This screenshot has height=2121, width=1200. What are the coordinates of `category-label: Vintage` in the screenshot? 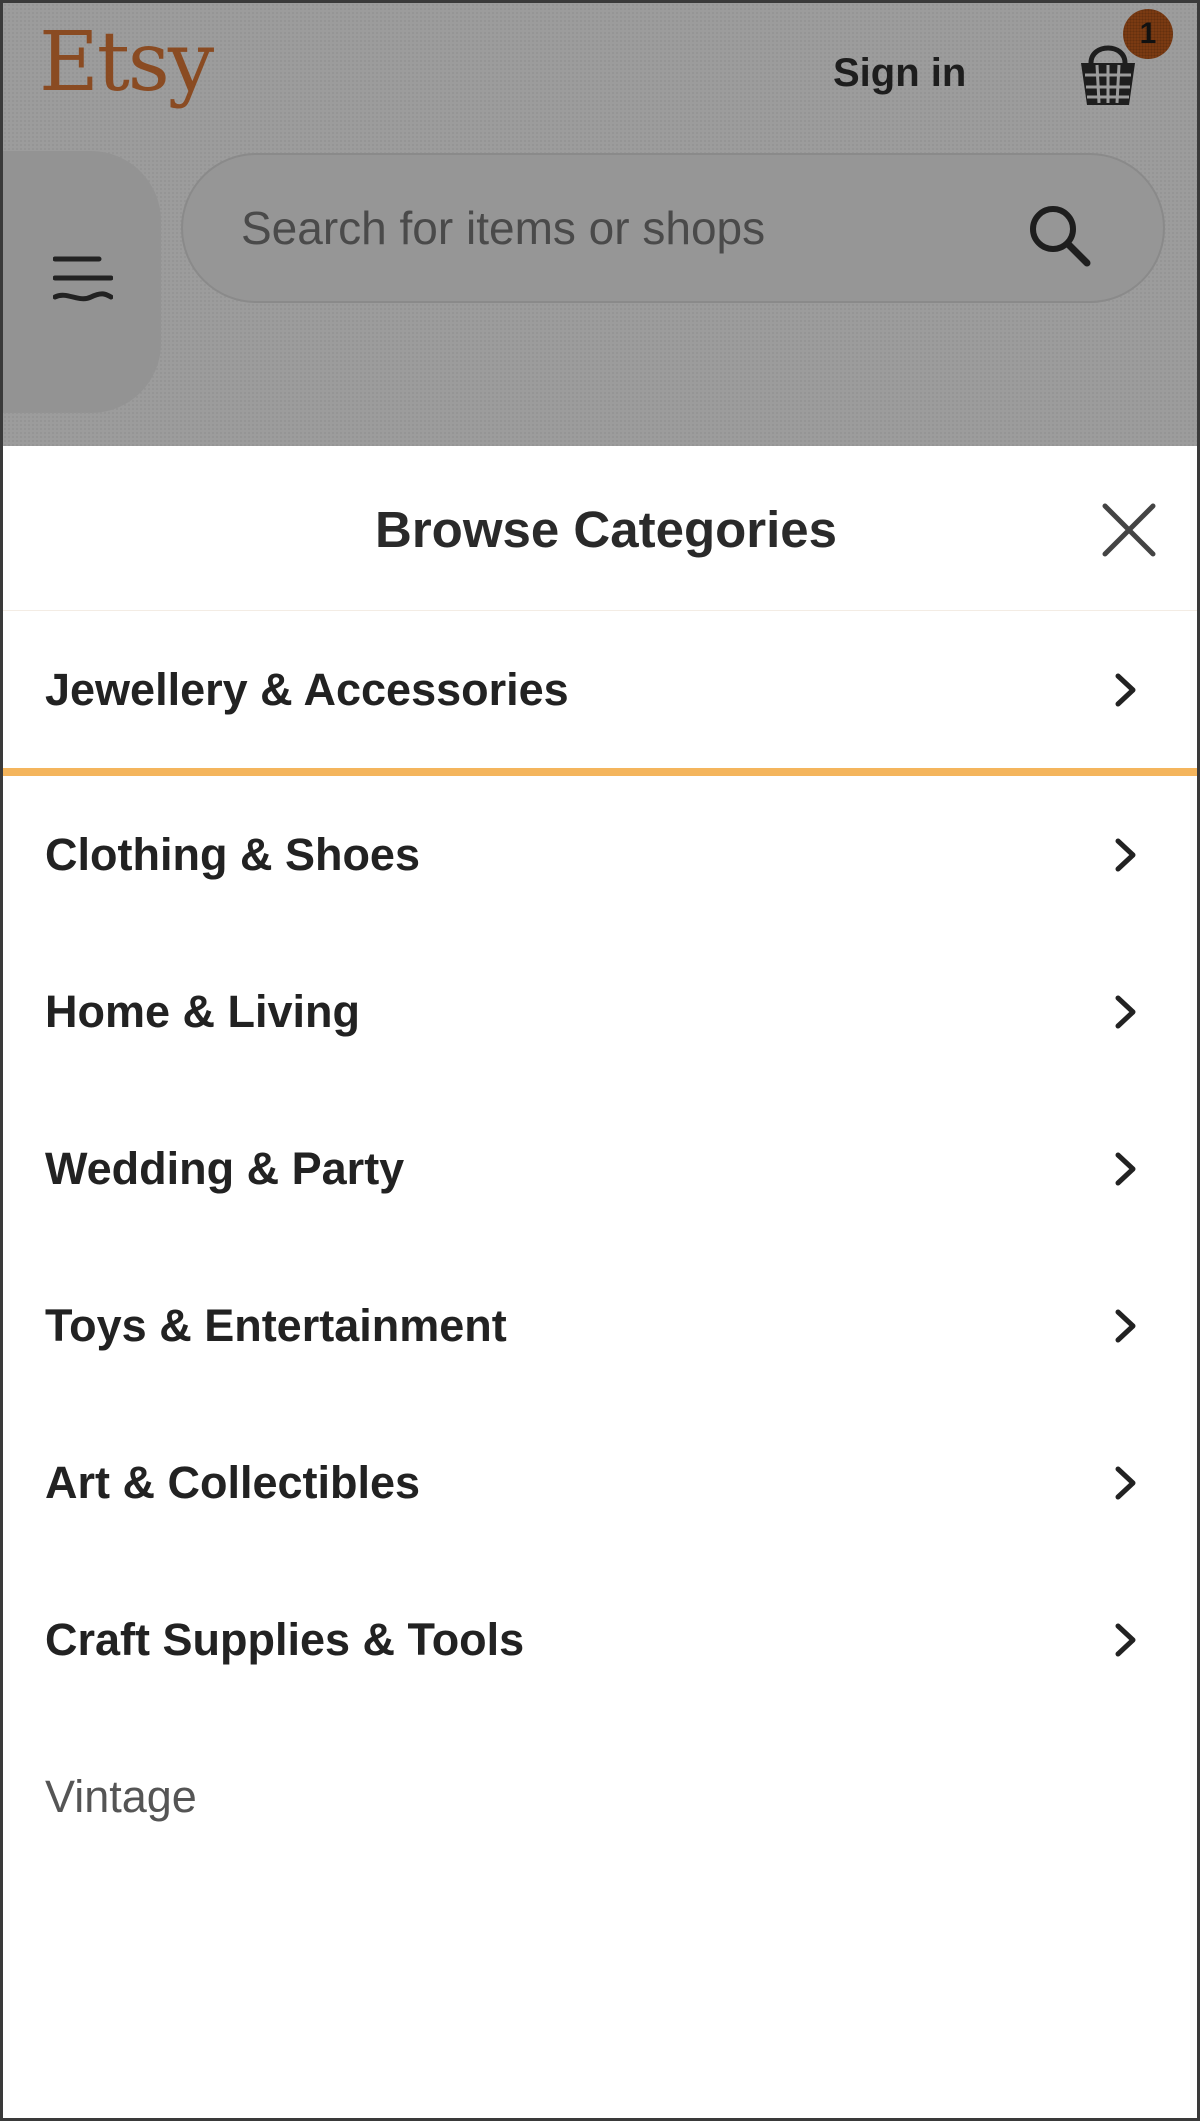 It's located at (121, 1796).